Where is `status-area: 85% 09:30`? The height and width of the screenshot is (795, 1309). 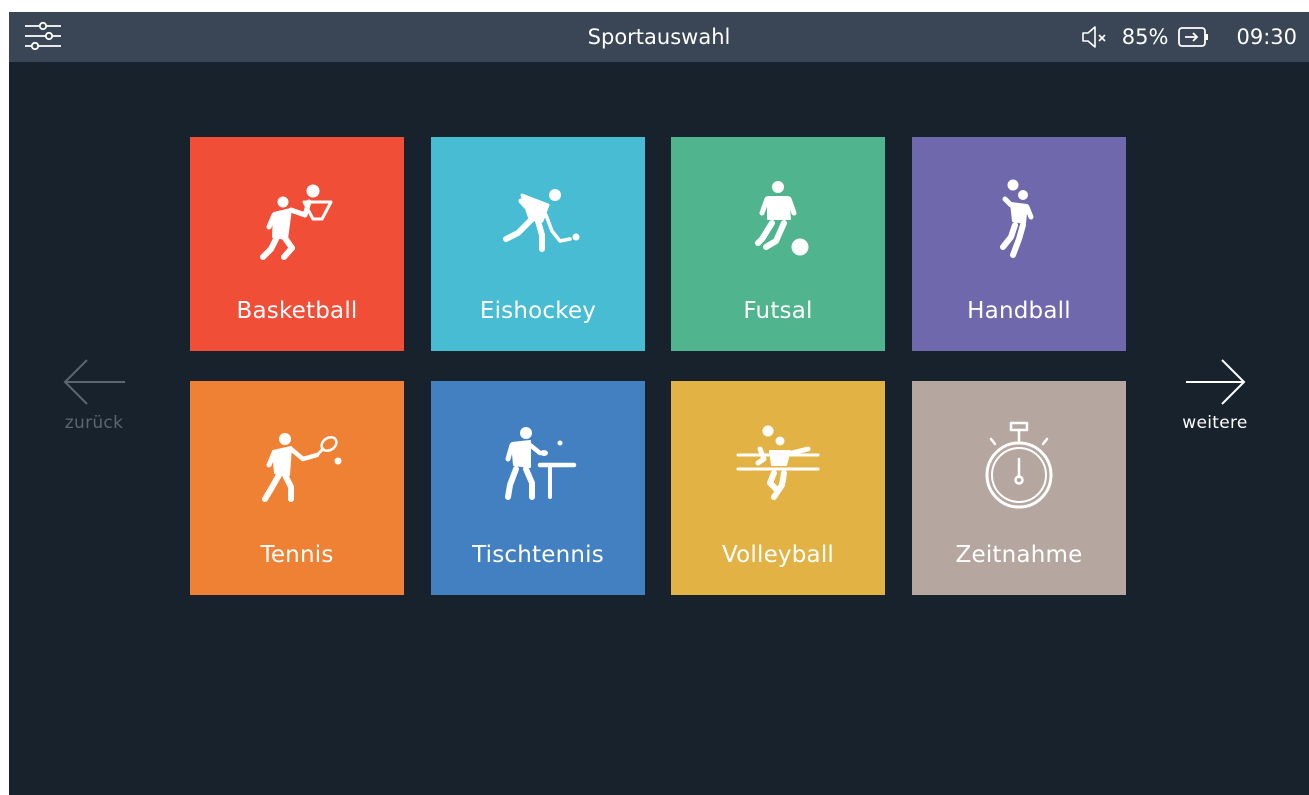 status-area: 85% 09:30 is located at coordinates (1188, 37).